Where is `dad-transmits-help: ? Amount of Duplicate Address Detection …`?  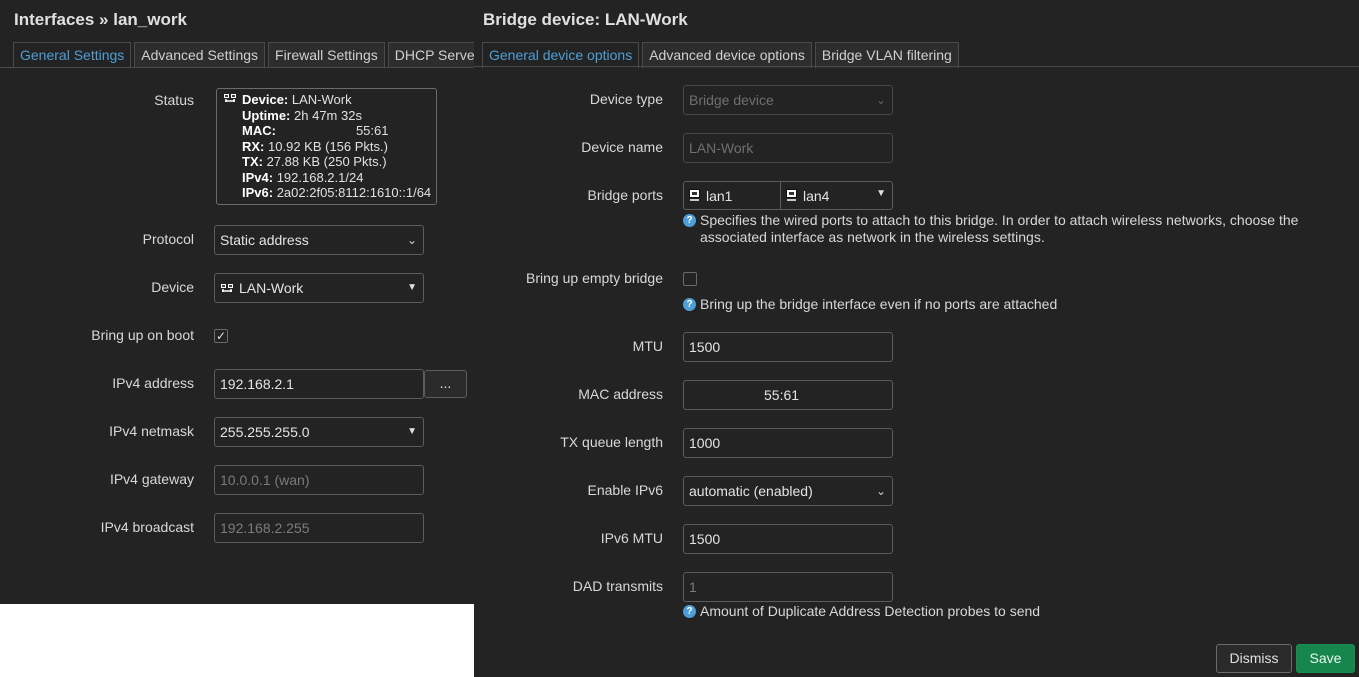
dad-transmits-help: ? Amount of Duplicate Address Detection … is located at coordinates (1008, 611).